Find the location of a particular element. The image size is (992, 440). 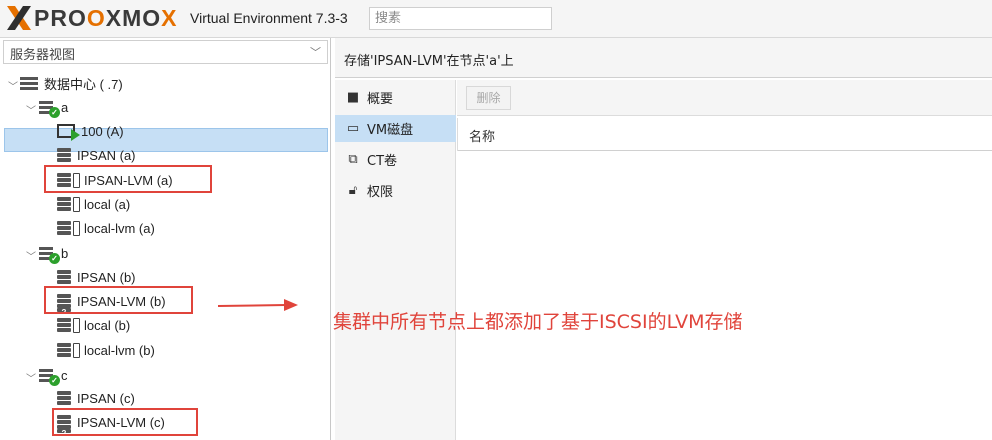

view-select-value: 服务器视图 is located at coordinates (43, 55).